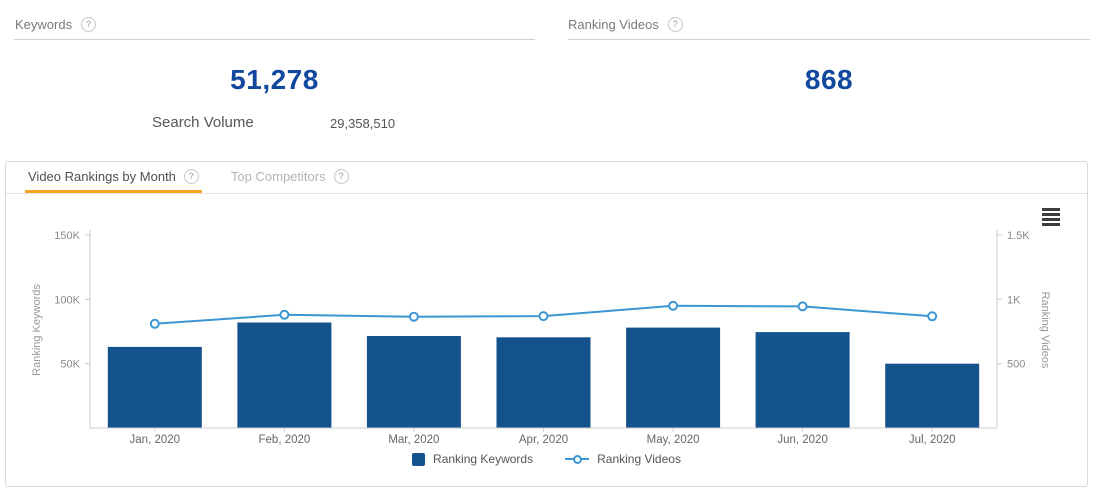  Describe the element at coordinates (155, 440) in the screenshot. I see `x-axis-label: Jan, 2020` at that location.